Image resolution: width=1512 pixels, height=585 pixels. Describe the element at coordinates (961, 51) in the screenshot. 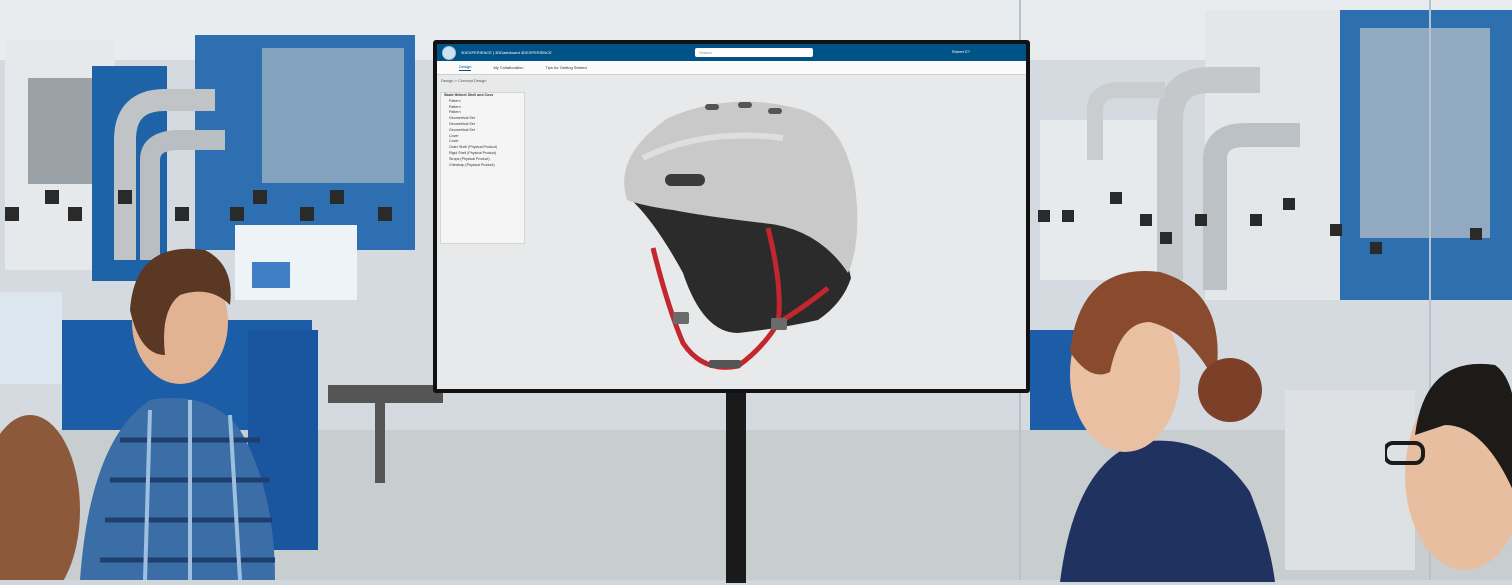

I see `user-name: Robert E?` at that location.